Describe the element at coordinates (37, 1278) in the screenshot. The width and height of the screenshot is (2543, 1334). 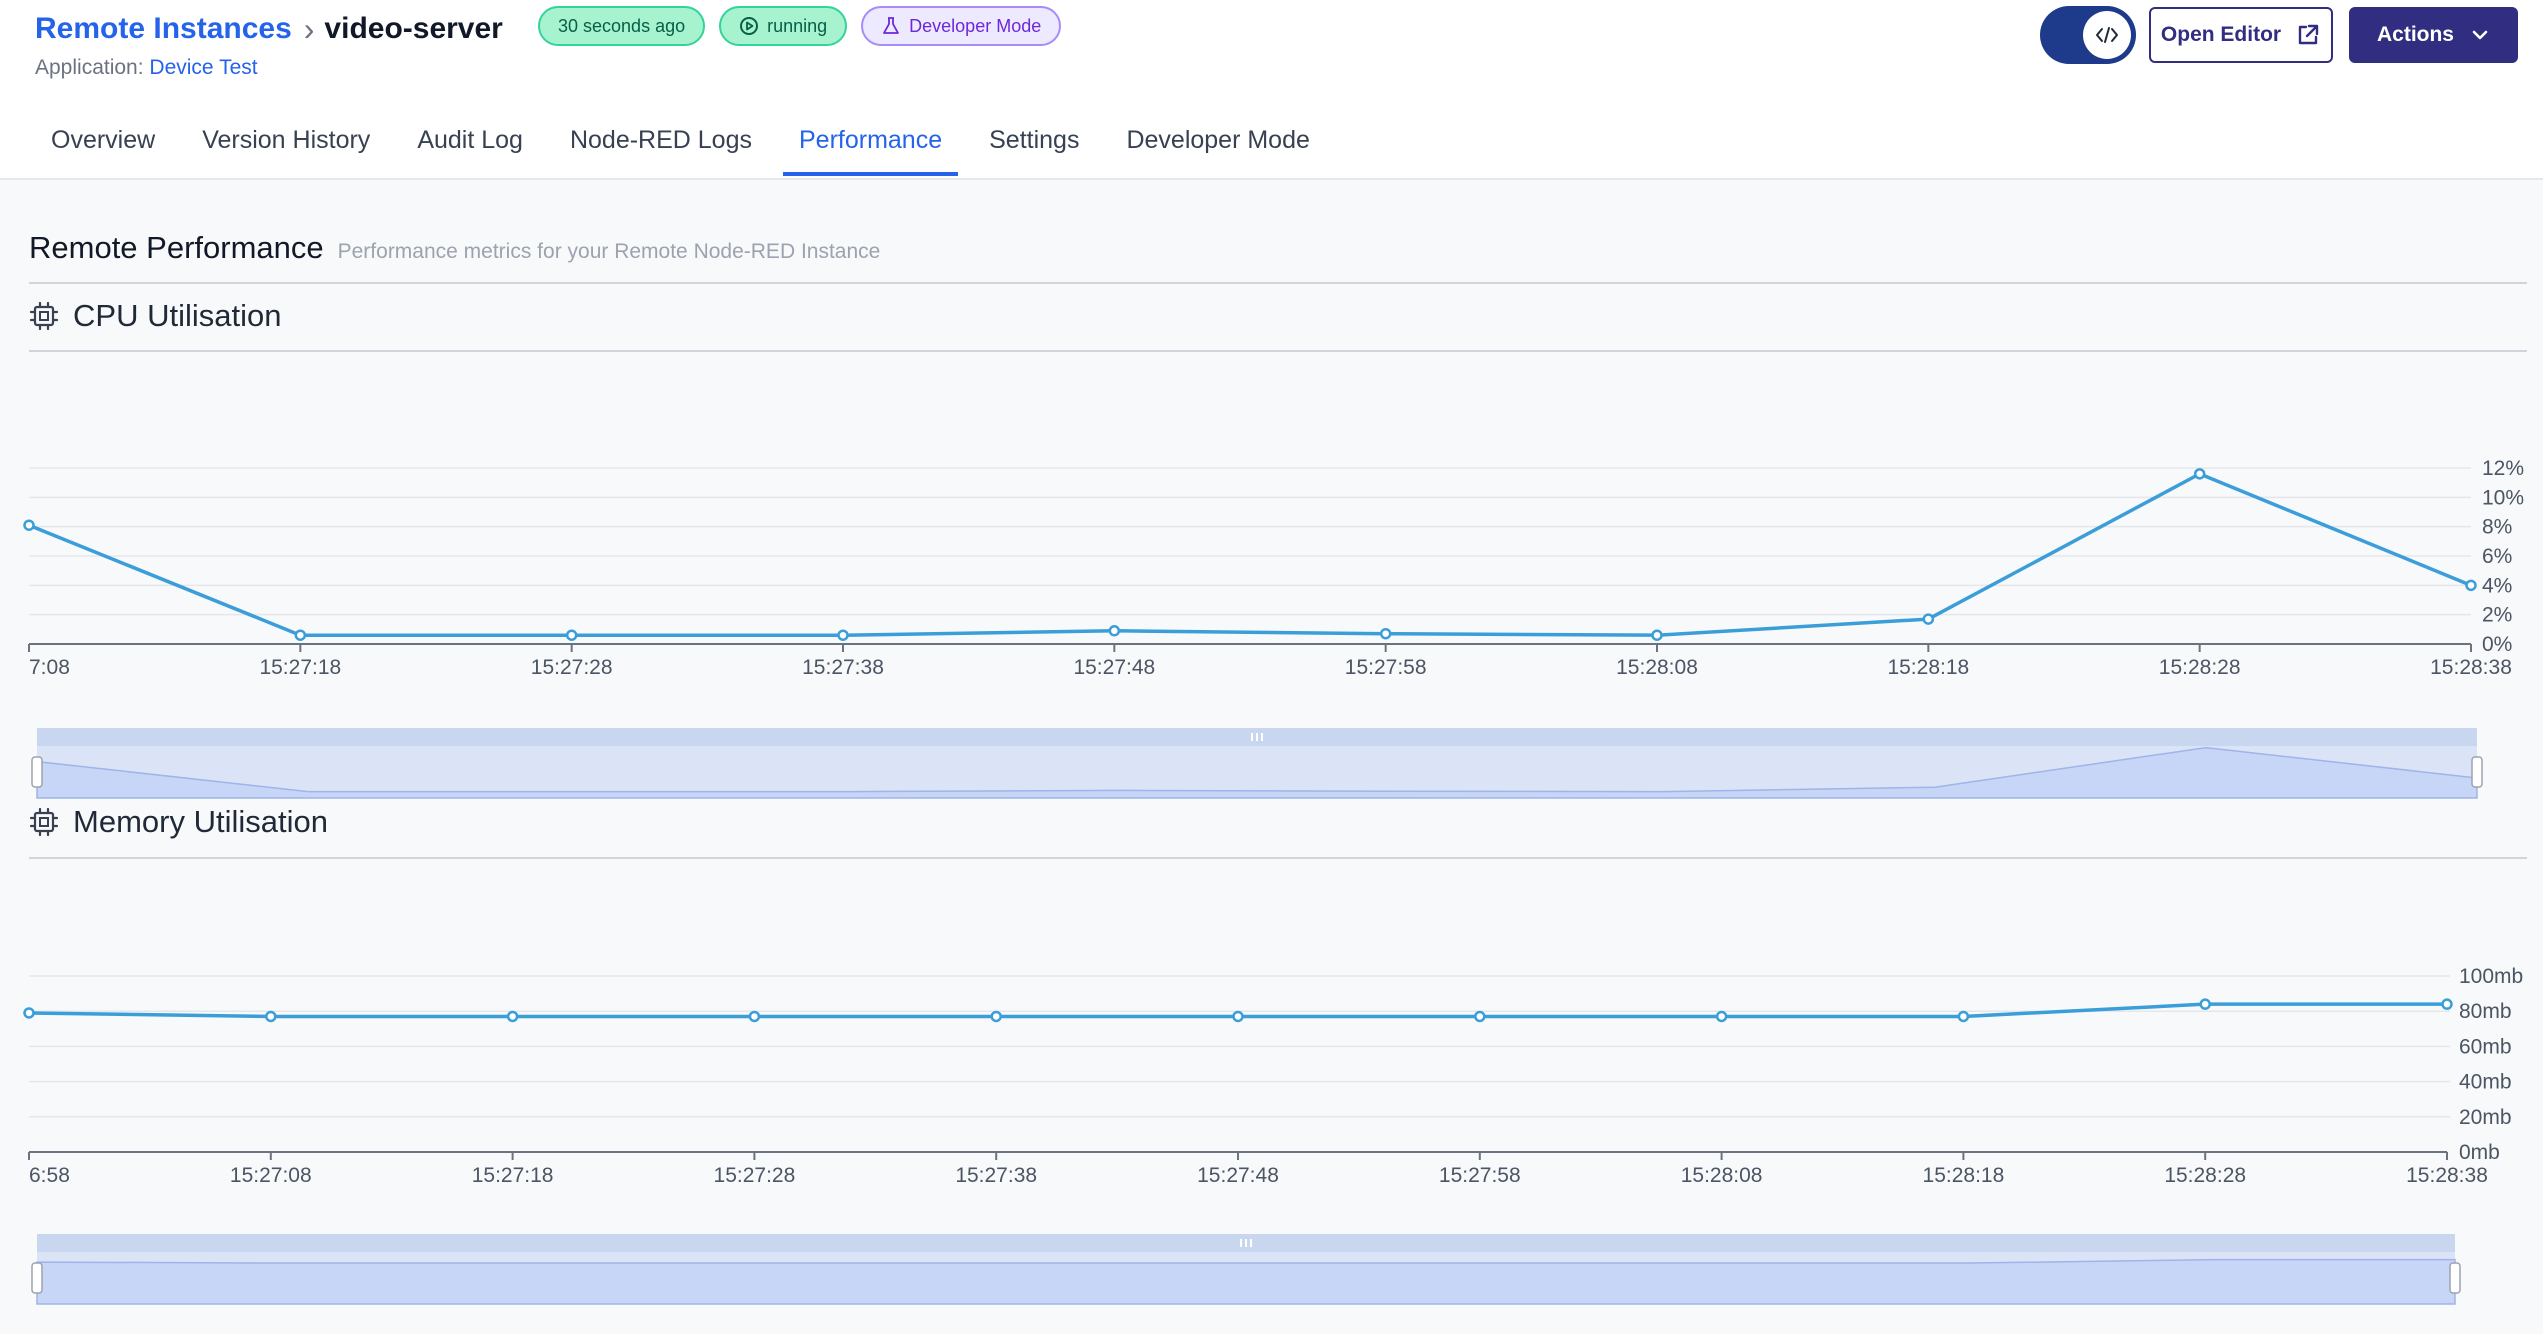
I see `memory-zoom-handle-left` at that location.